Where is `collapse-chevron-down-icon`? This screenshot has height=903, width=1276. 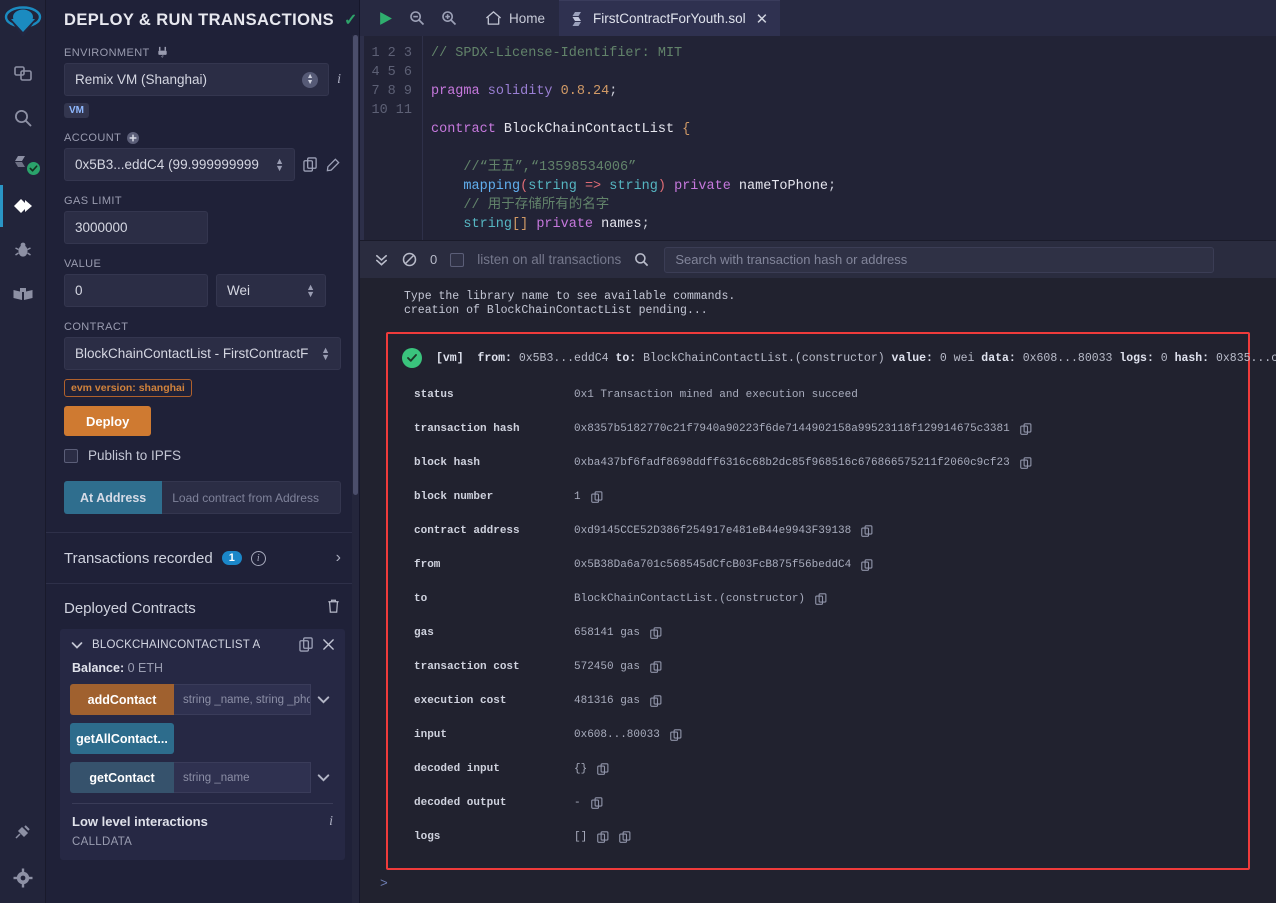
collapse-chevron-down-icon is located at coordinates (77, 645).